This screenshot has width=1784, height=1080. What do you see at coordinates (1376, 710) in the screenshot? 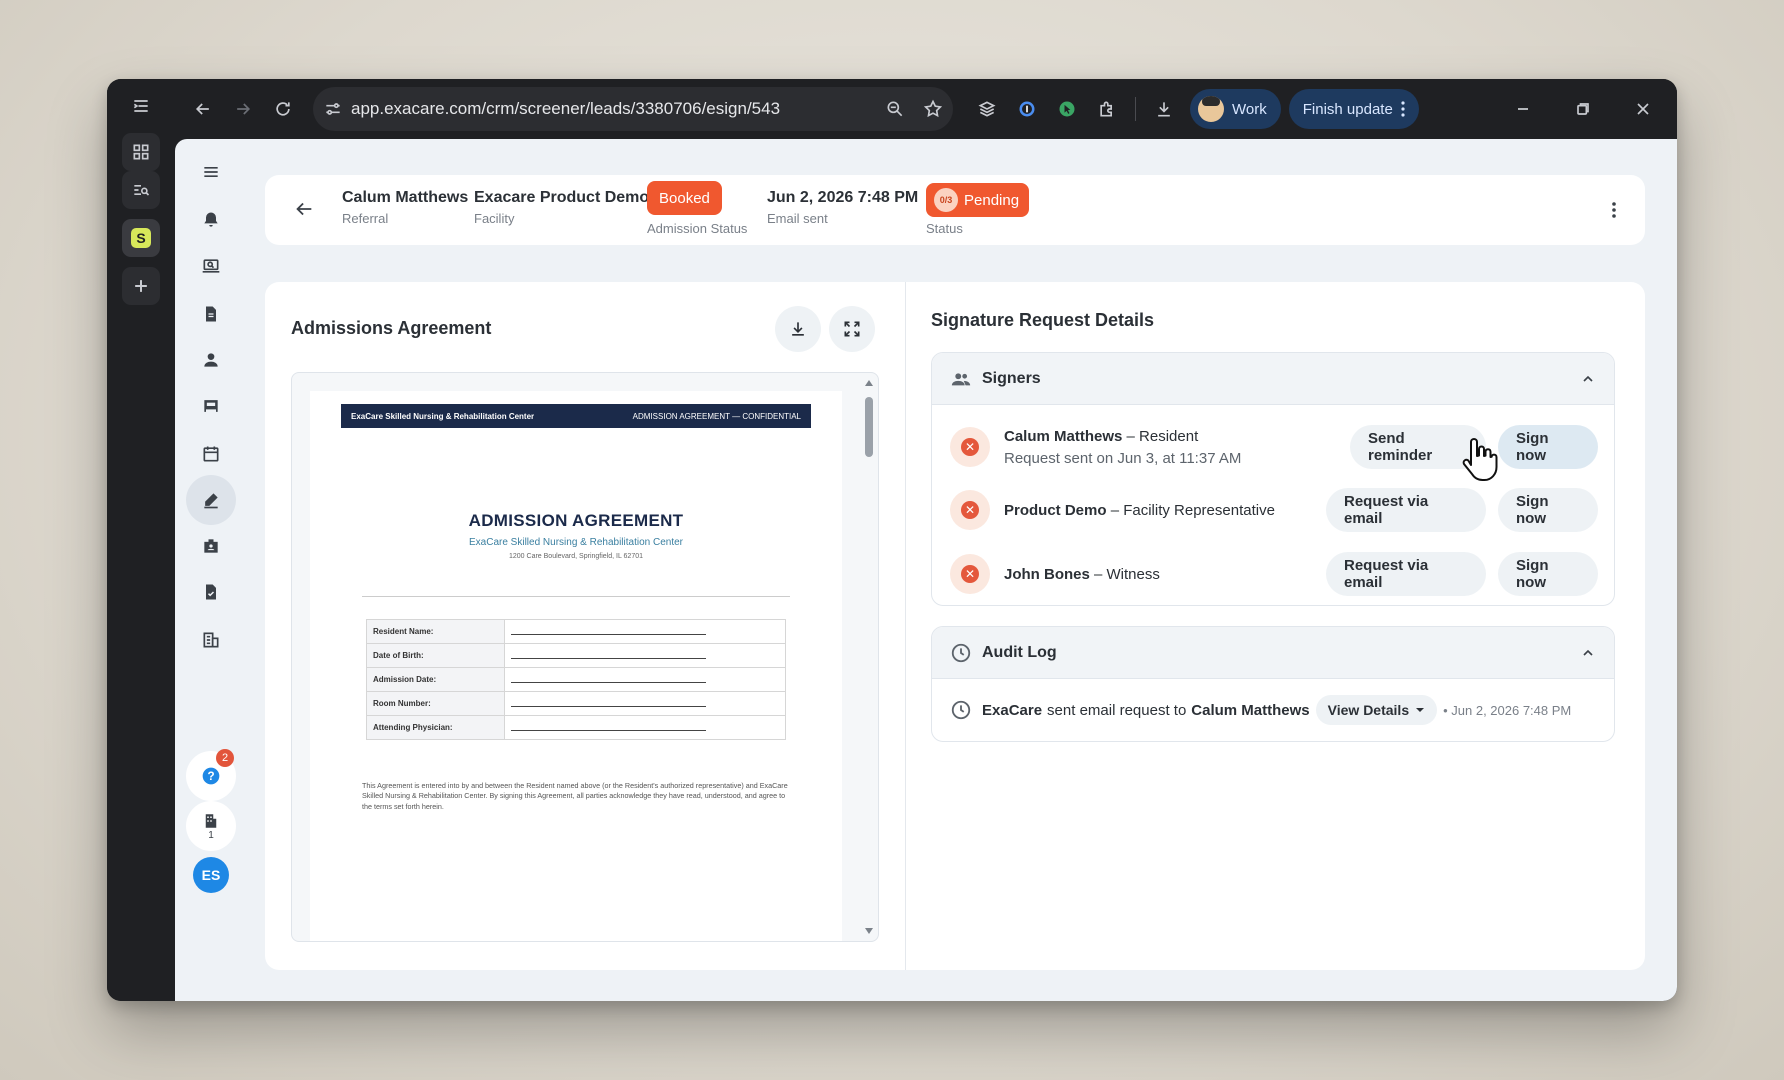
I see `view-details-button: View Details` at bounding box center [1376, 710].